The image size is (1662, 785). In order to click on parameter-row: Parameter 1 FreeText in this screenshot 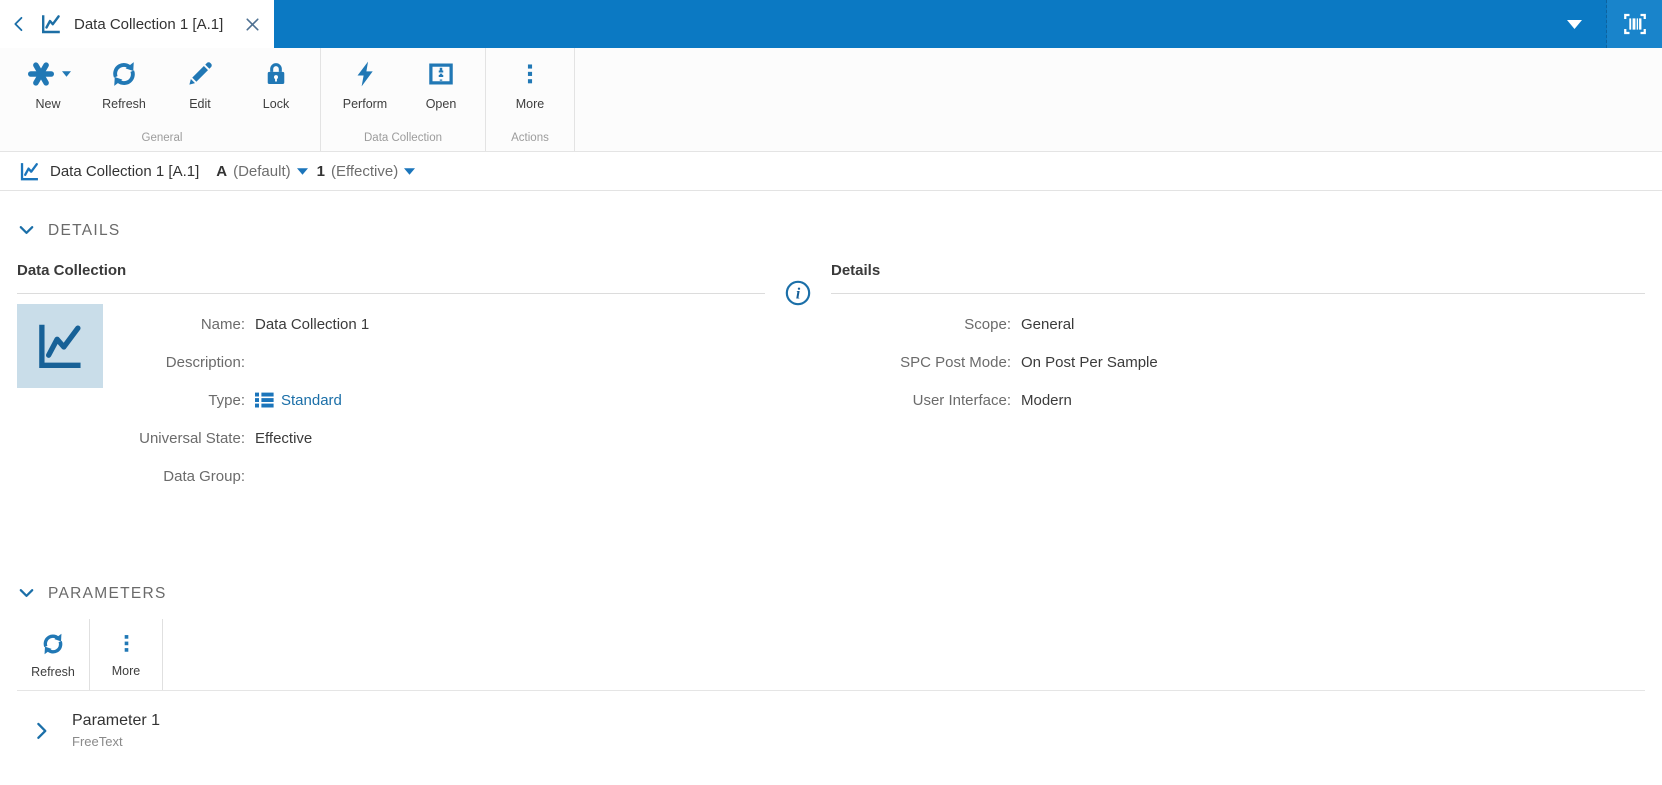, I will do `click(831, 730)`.